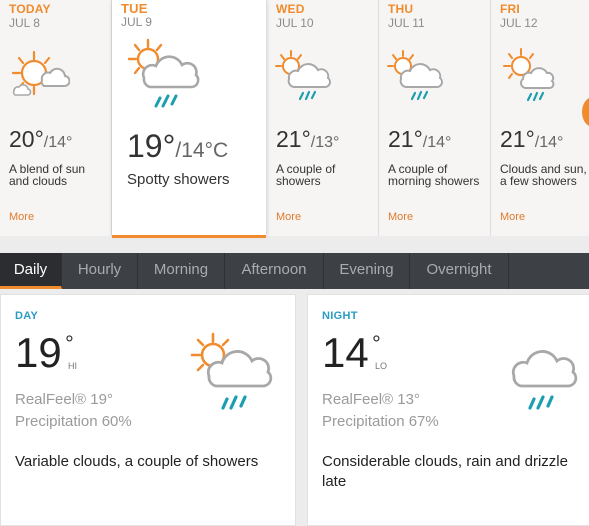  What do you see at coordinates (406, 23) in the screenshot?
I see `day-date: JUL 11` at bounding box center [406, 23].